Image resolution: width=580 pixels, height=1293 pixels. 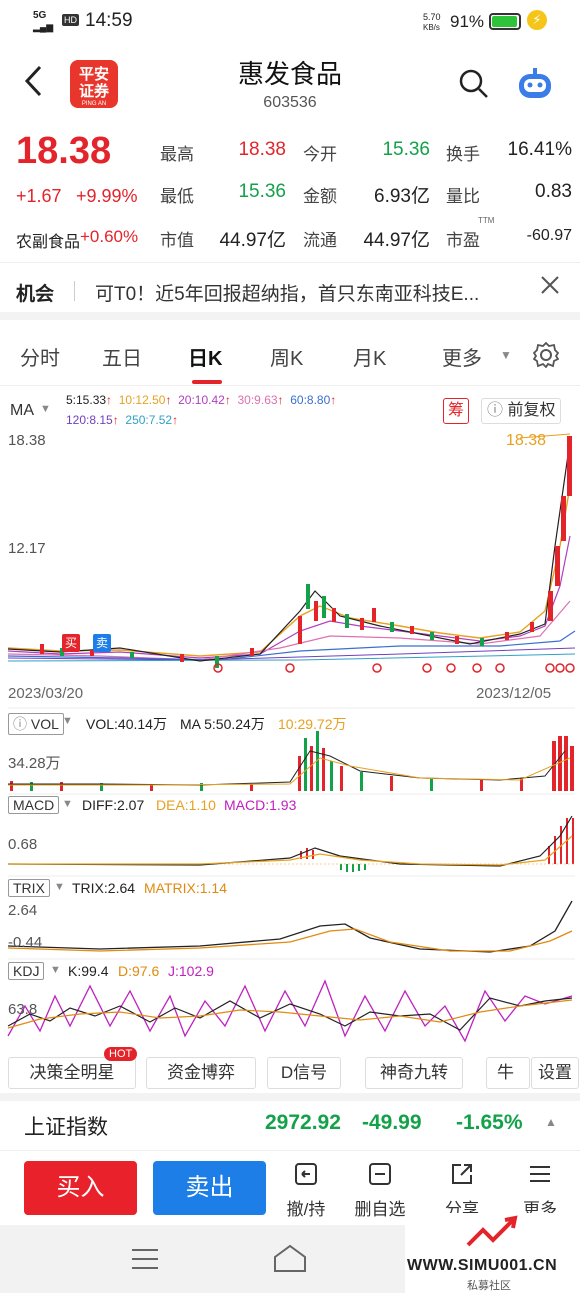 What do you see at coordinates (145, 1261) in the screenshot?
I see `menu-icon` at bounding box center [145, 1261].